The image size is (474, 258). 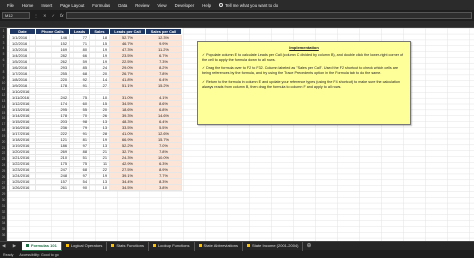 I want to click on row-number: 7, so click(x=3, y=66).